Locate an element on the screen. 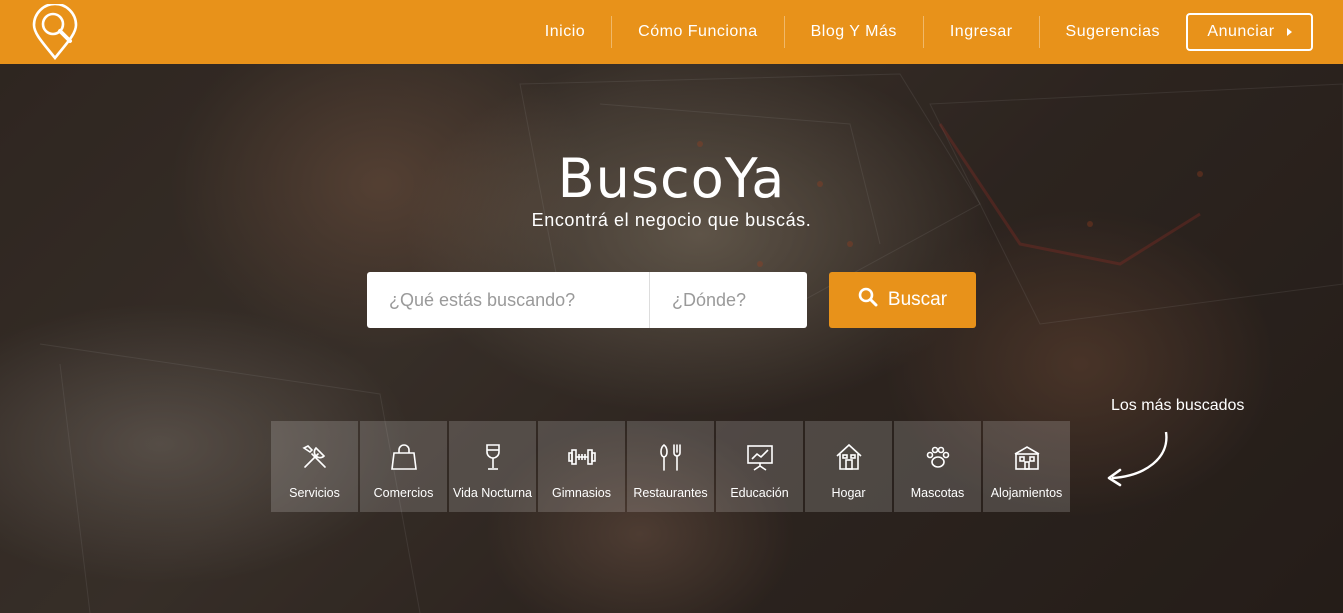 The height and width of the screenshot is (613, 1343). search-button: Buscar is located at coordinates (902, 300).